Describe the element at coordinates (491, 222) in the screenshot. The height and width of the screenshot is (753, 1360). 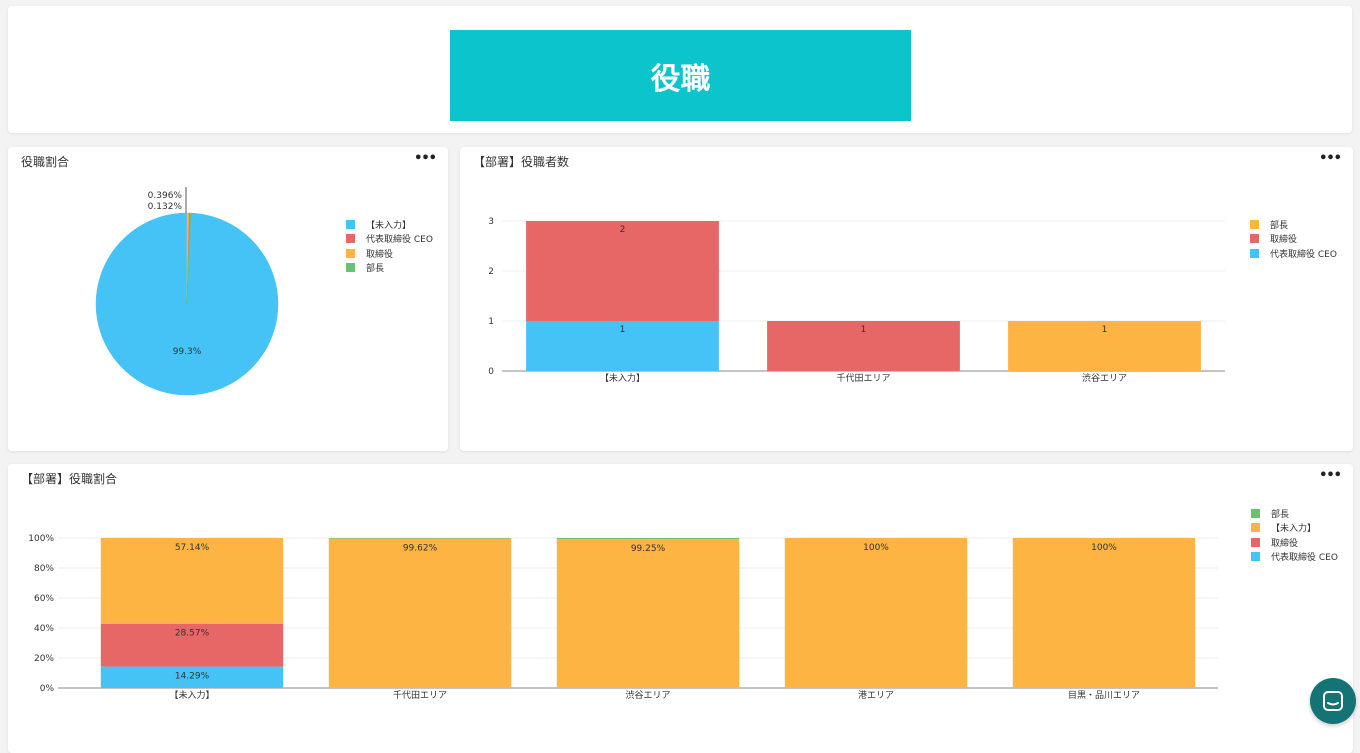
I see `y-tick-label: 3` at that location.